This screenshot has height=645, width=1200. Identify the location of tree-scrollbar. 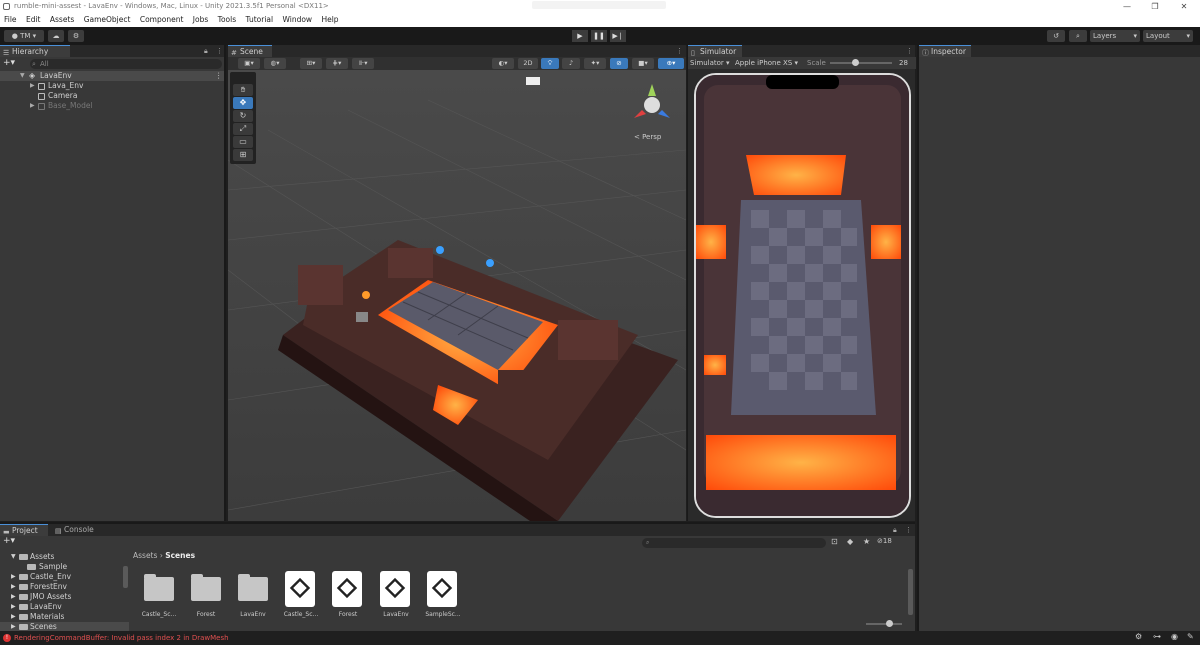
(125, 577).